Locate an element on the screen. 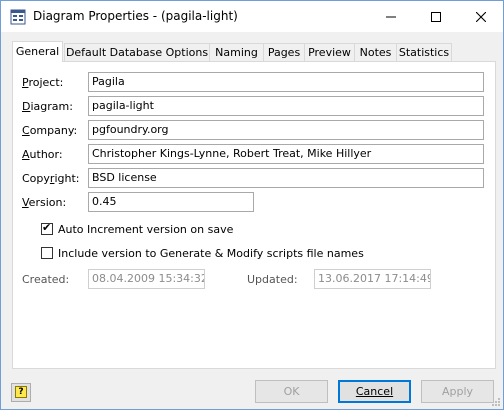  company-label: Company: is located at coordinates (50, 130).